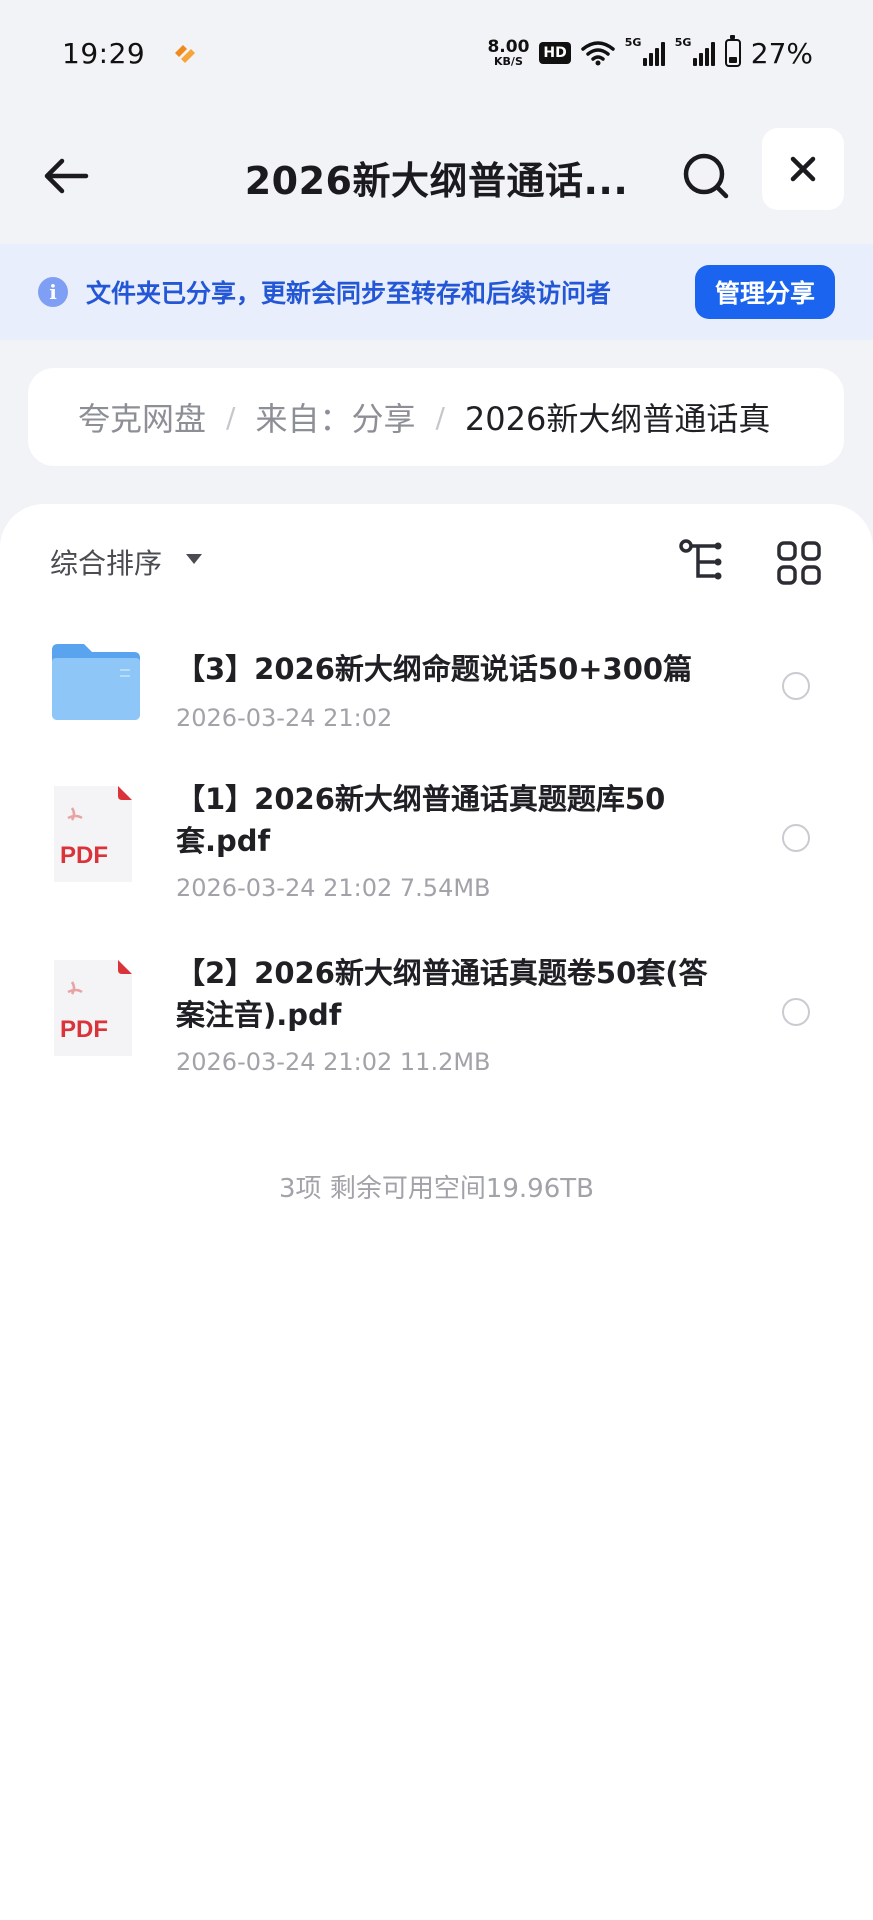 The image size is (873, 1920). I want to click on file-name: 【2】2026新大纲普通话真题卷50套(答案注音).pdf, so click(442, 994).